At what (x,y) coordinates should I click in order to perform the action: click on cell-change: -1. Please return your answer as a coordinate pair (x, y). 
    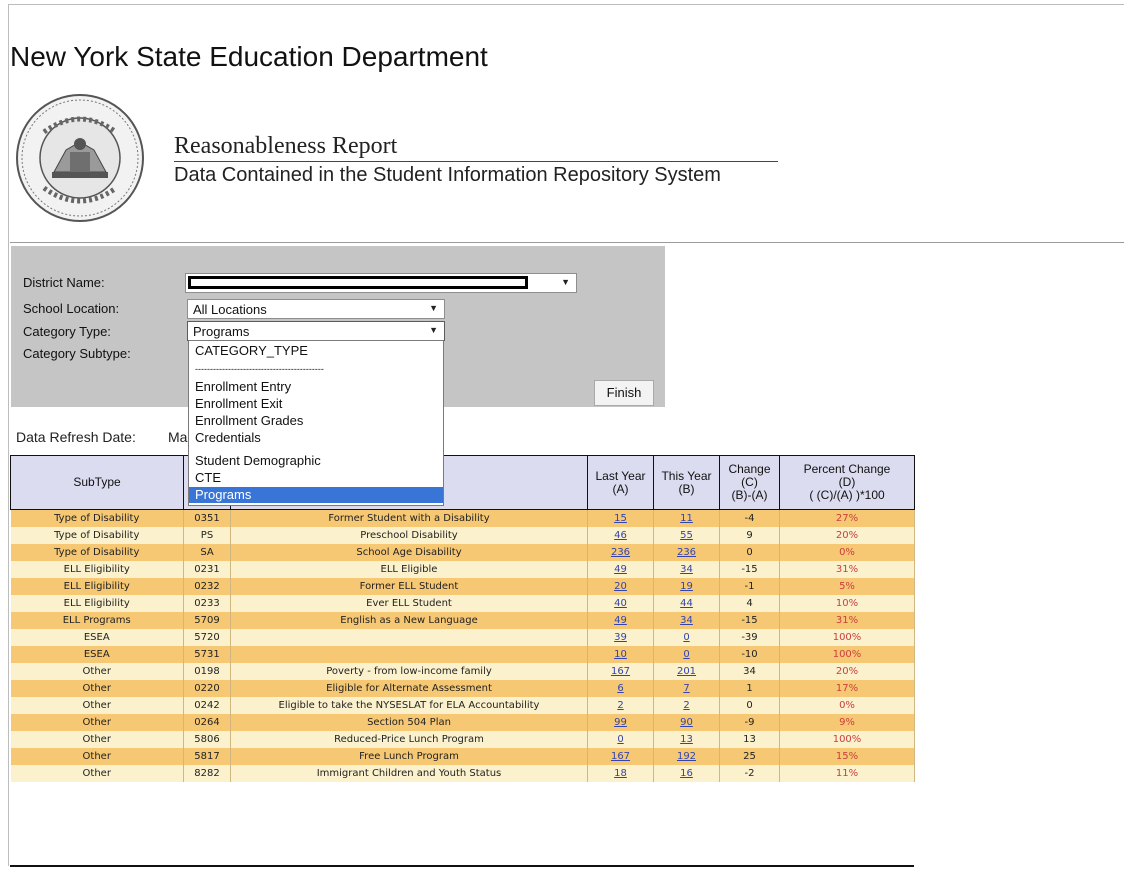
    Looking at the image, I should click on (749, 586).